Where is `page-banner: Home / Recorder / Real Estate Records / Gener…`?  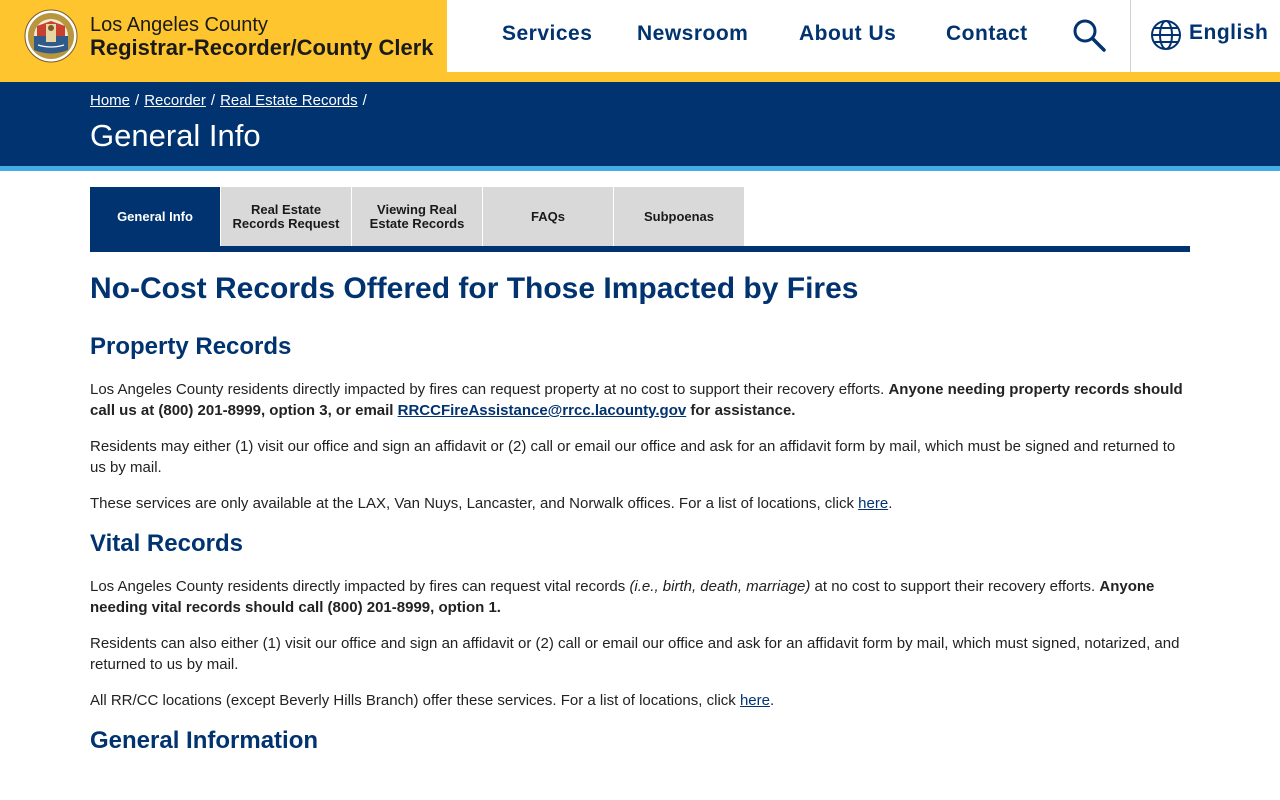
page-banner: Home / Recorder / Real Estate Records / Gener… is located at coordinates (640, 125).